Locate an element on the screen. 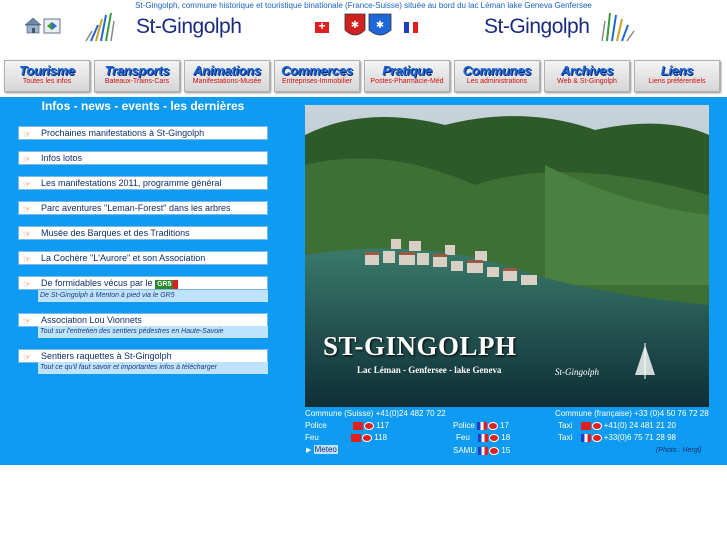  taxi-fr: Taxi +33(0)6 75 71 28 98 is located at coordinates (617, 437).